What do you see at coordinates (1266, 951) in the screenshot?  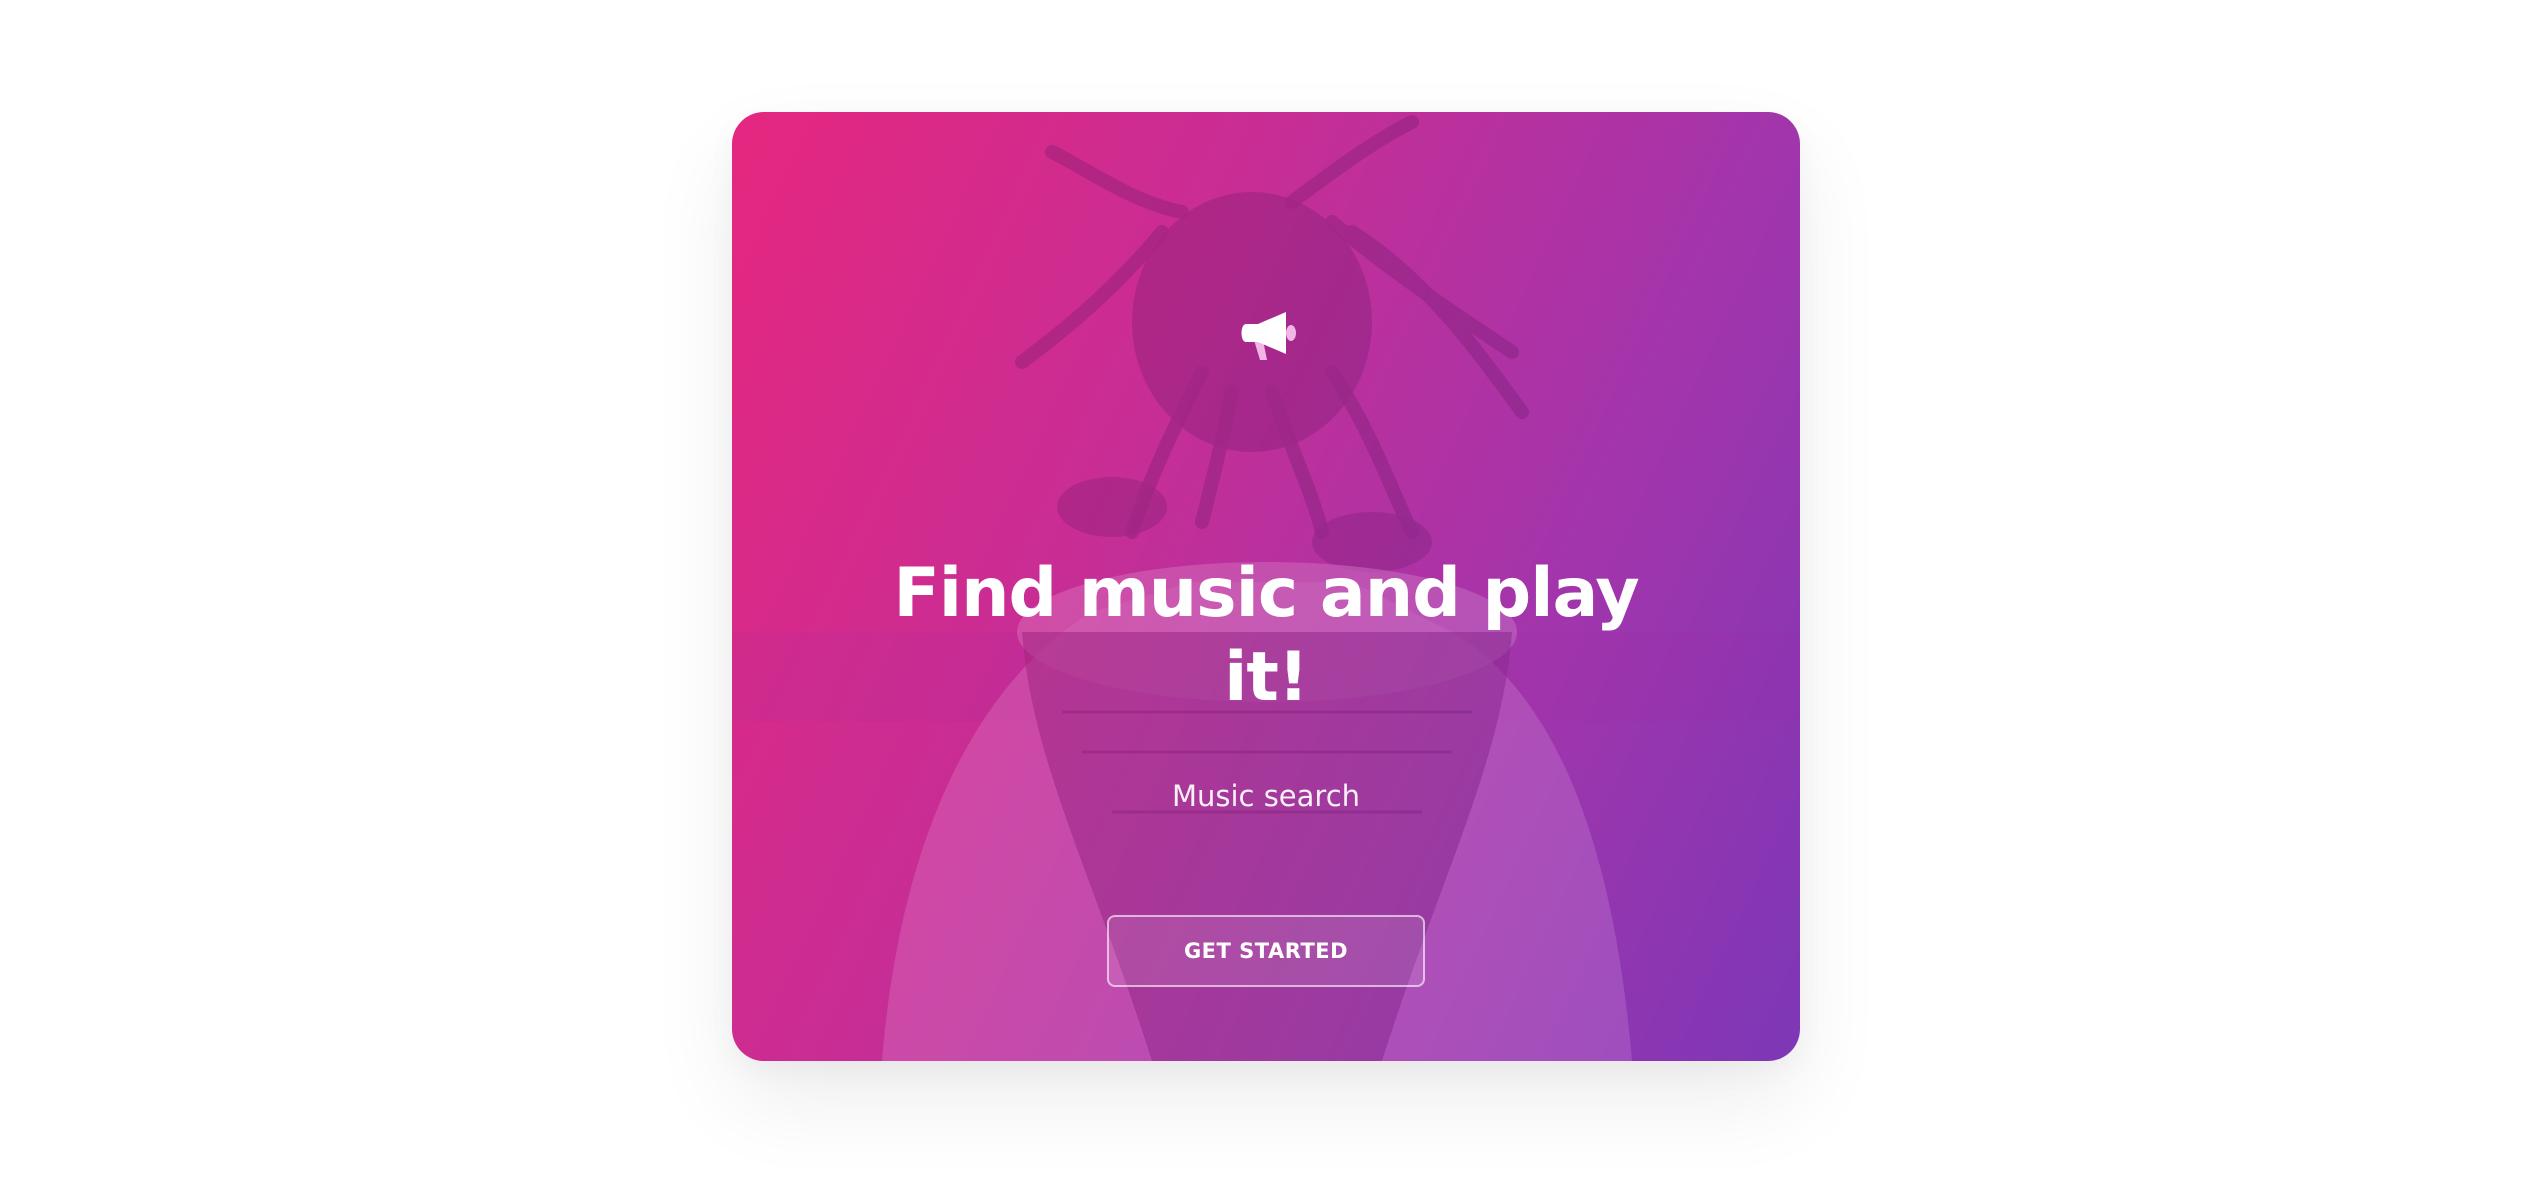 I see `get-started-button: GET STARTED` at bounding box center [1266, 951].